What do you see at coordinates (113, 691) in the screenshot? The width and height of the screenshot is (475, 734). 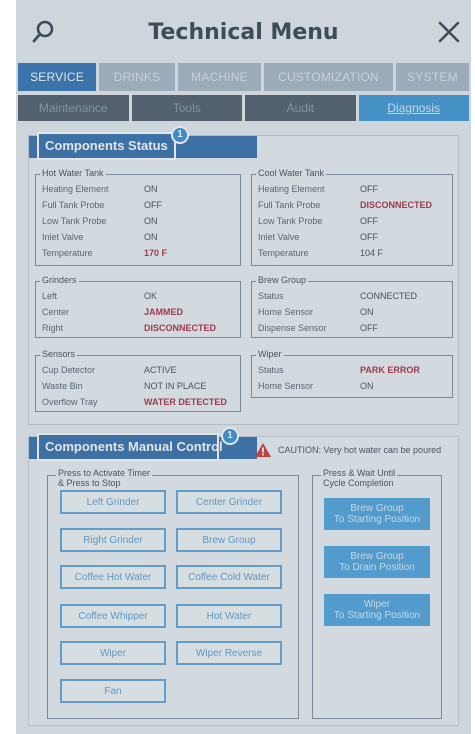 I see `fan-button: Fan` at bounding box center [113, 691].